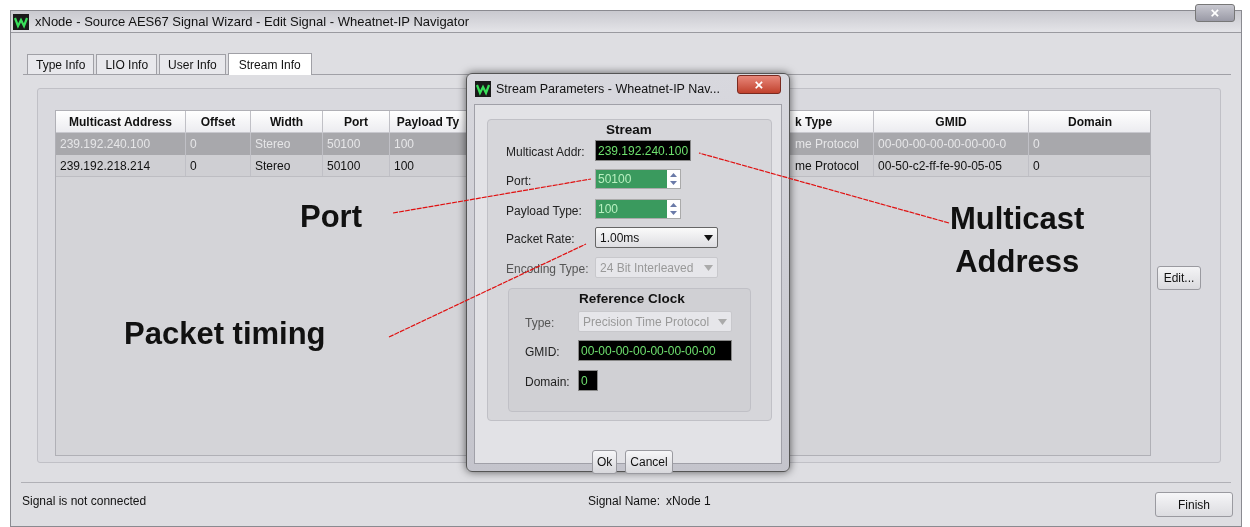 This screenshot has height=527, width=1250. What do you see at coordinates (632, 299) in the screenshot?
I see `group-title: Reference Clock` at bounding box center [632, 299].